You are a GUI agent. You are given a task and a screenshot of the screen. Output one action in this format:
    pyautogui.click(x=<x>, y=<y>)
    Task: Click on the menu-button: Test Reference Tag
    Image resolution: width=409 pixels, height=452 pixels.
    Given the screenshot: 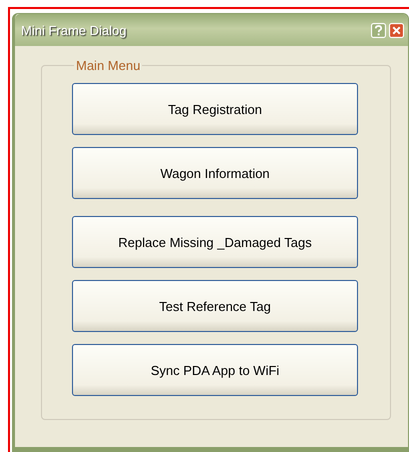 What is the action you would take?
    pyautogui.click(x=215, y=306)
    